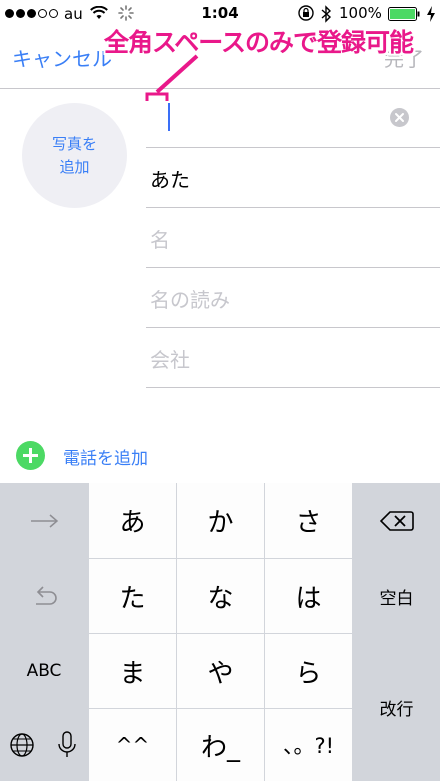  What do you see at coordinates (132, 671) in the screenshot?
I see `key-ma: ま` at bounding box center [132, 671].